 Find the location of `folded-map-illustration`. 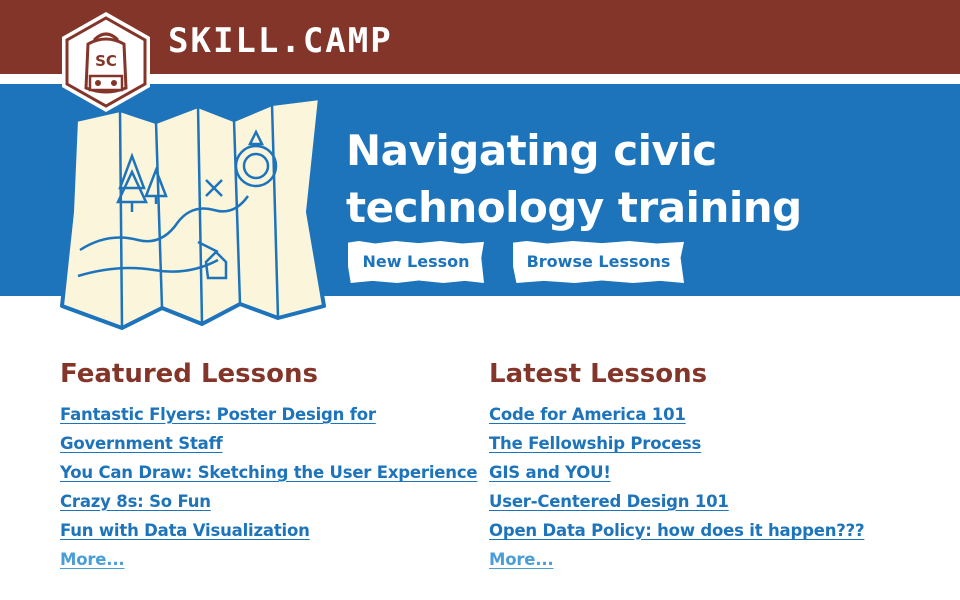

folded-map-illustration is located at coordinates (194, 212).